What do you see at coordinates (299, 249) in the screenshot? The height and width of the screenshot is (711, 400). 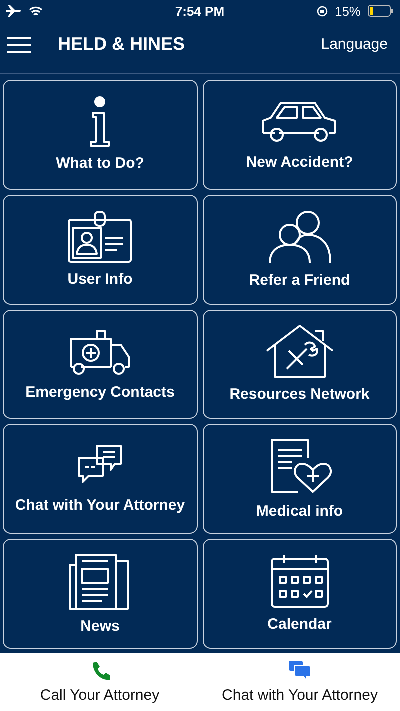 I see `menu-tile: Refer a Friend` at bounding box center [299, 249].